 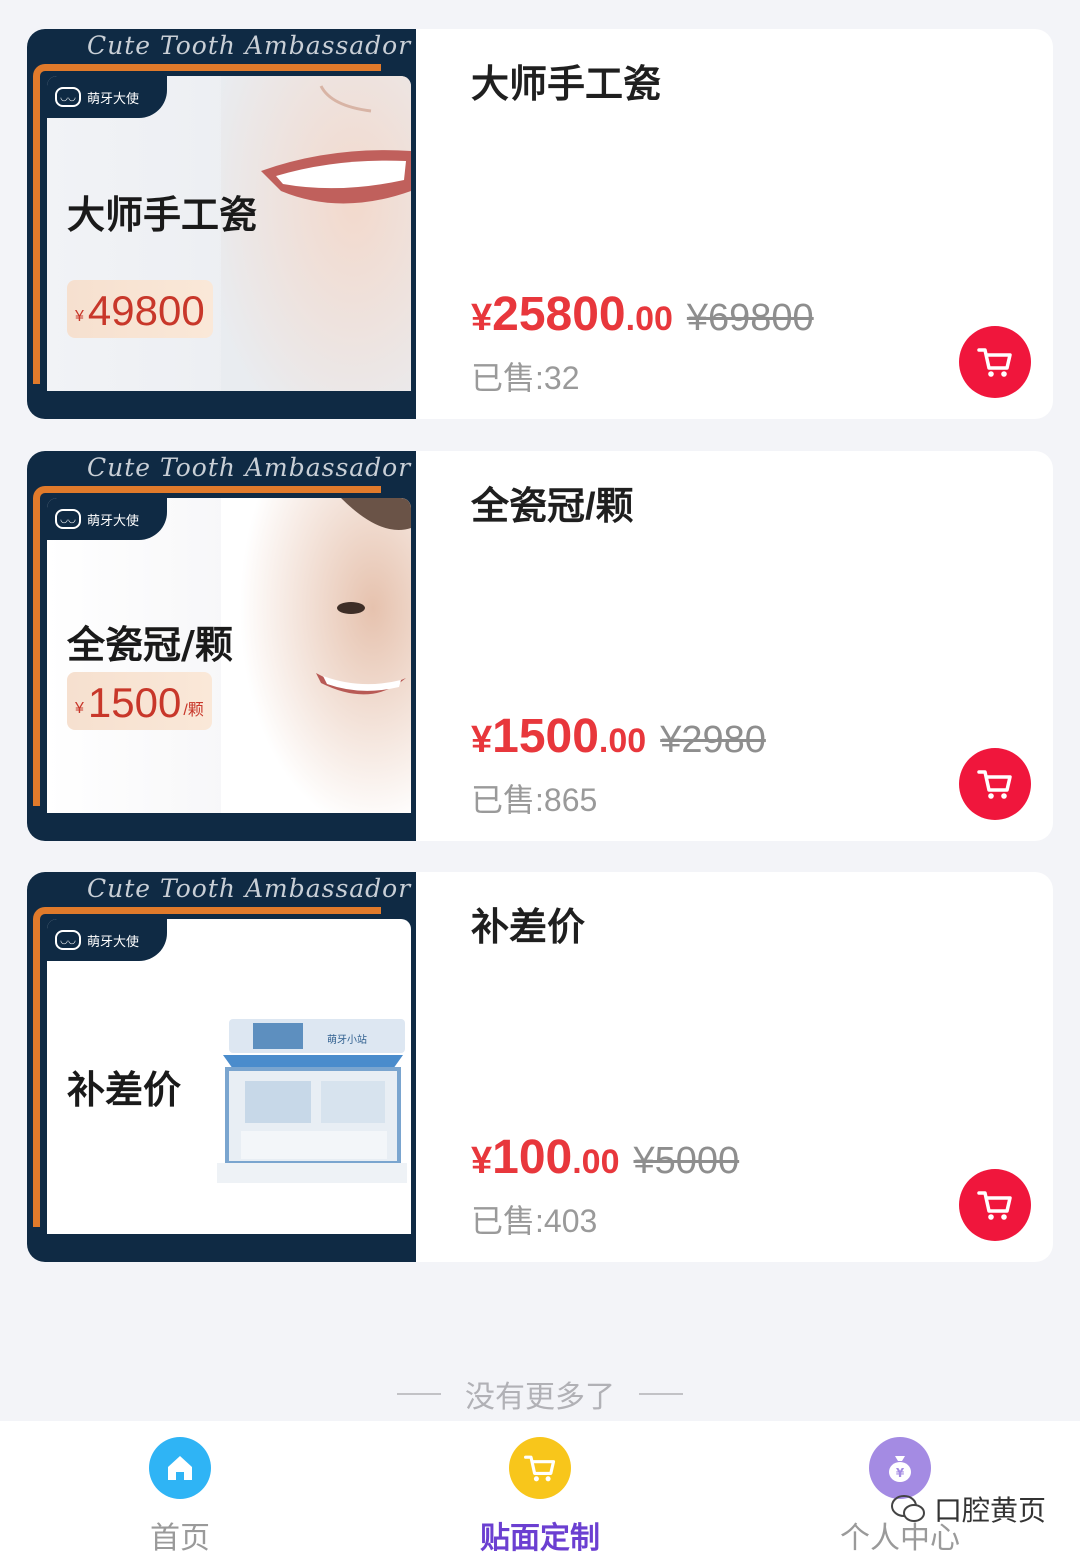 What do you see at coordinates (748, 1067) in the screenshot?
I see `product-info: 补差价 ¥ 100 .00 ¥5000 已售:403` at bounding box center [748, 1067].